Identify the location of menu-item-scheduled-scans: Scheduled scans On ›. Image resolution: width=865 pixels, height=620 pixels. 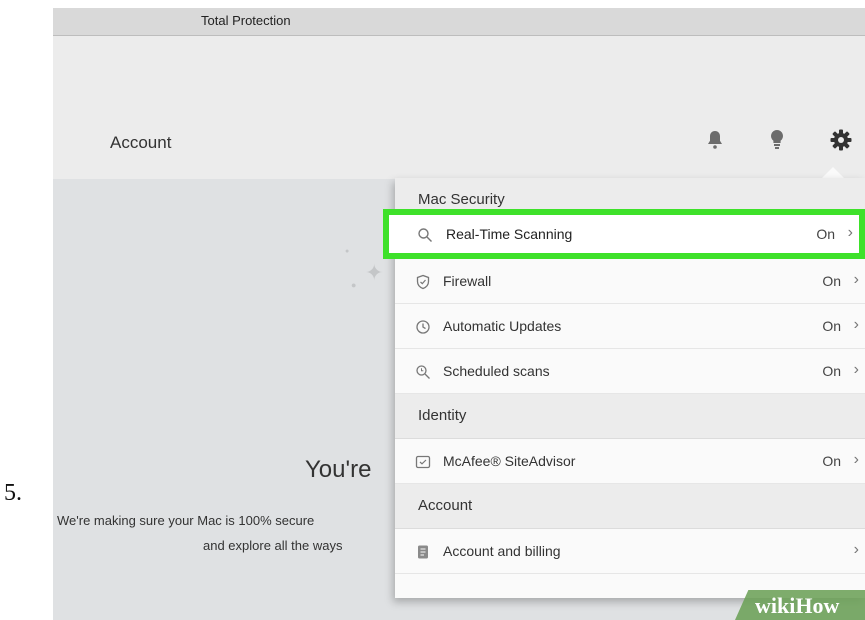
(630, 371).